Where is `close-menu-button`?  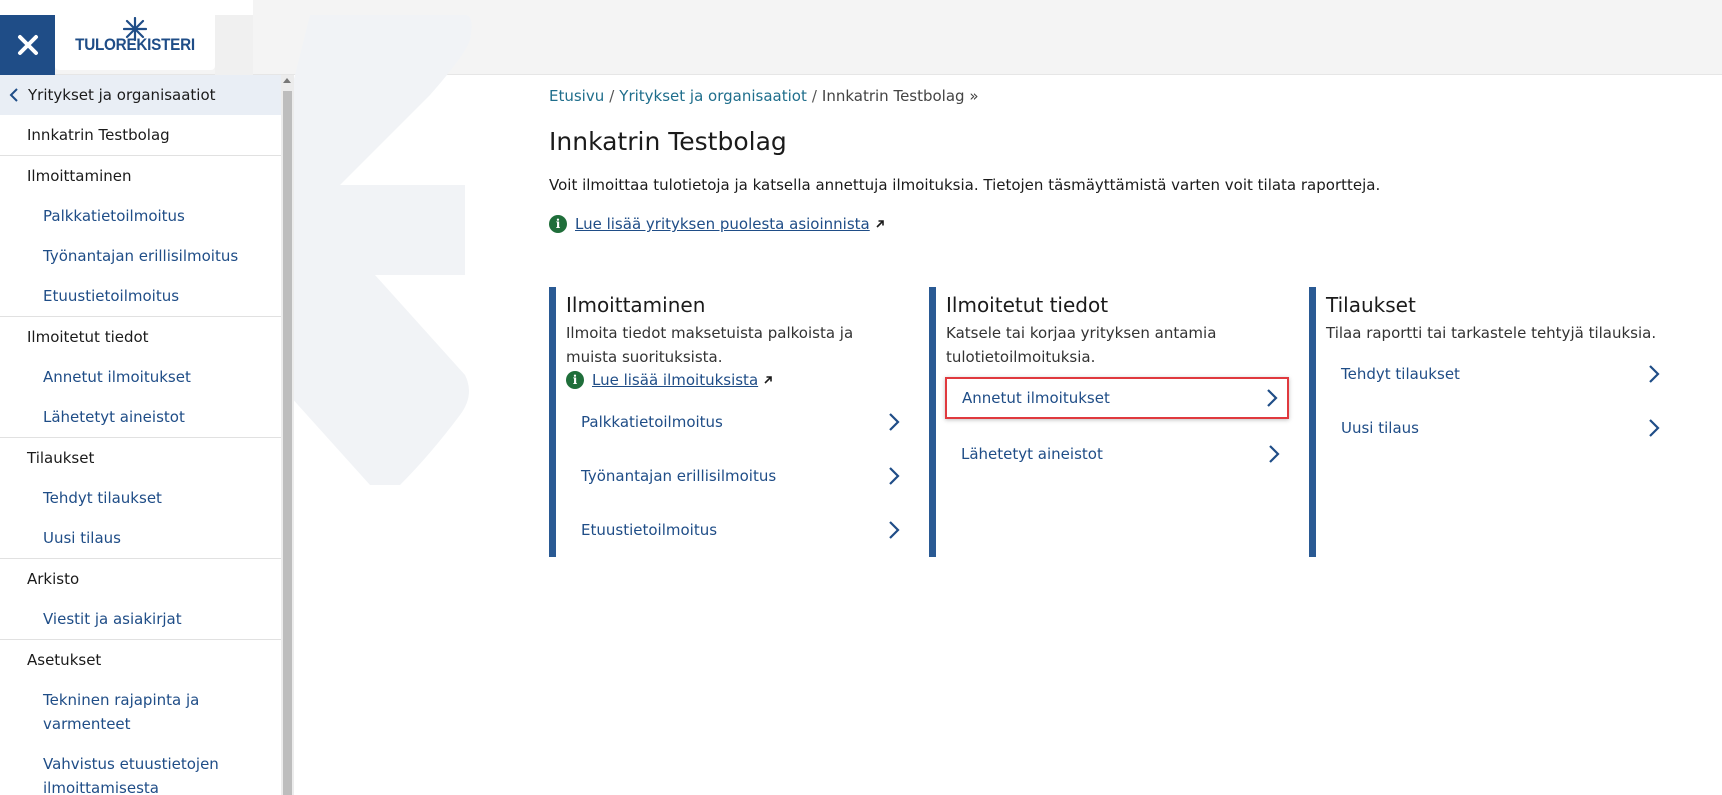
close-menu-button is located at coordinates (27, 45).